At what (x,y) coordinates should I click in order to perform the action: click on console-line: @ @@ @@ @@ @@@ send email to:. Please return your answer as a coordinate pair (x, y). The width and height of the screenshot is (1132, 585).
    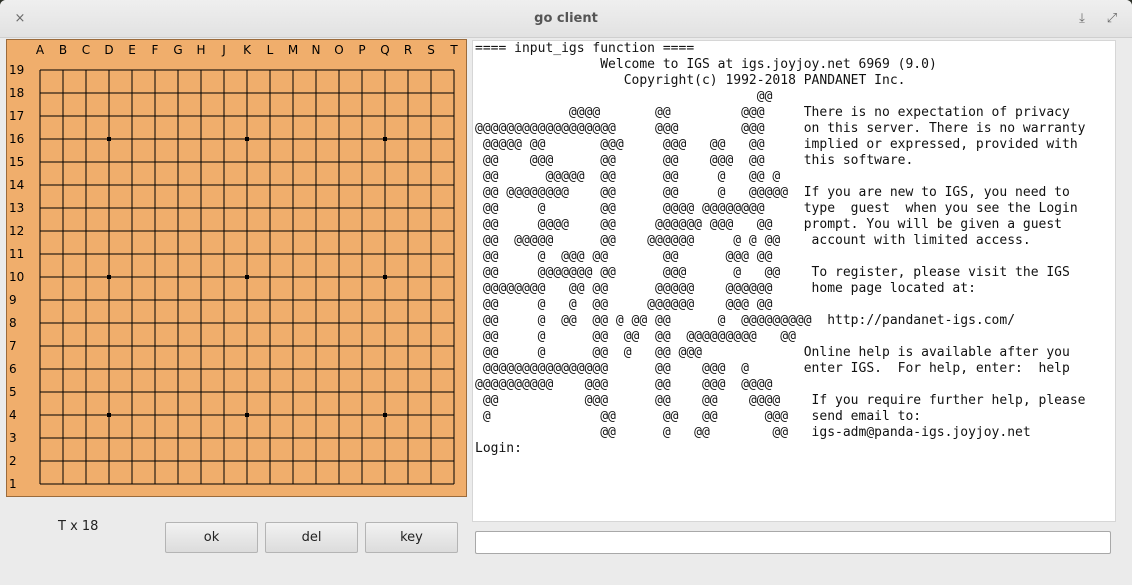
    Looking at the image, I should click on (702, 416).